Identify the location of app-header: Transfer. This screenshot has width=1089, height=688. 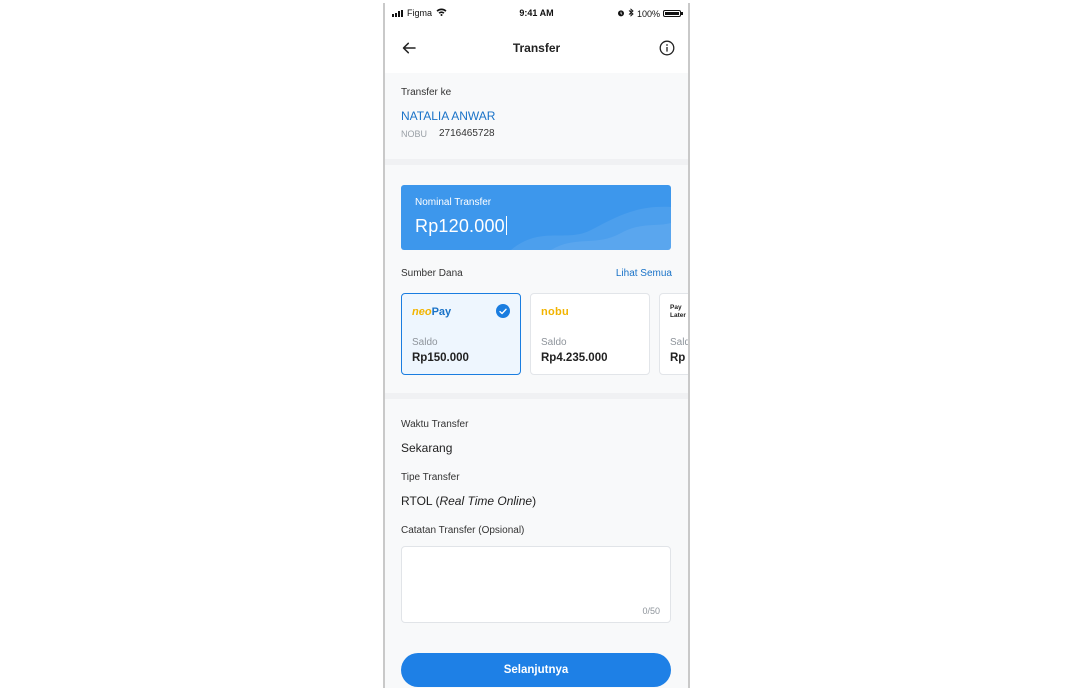
(536, 48).